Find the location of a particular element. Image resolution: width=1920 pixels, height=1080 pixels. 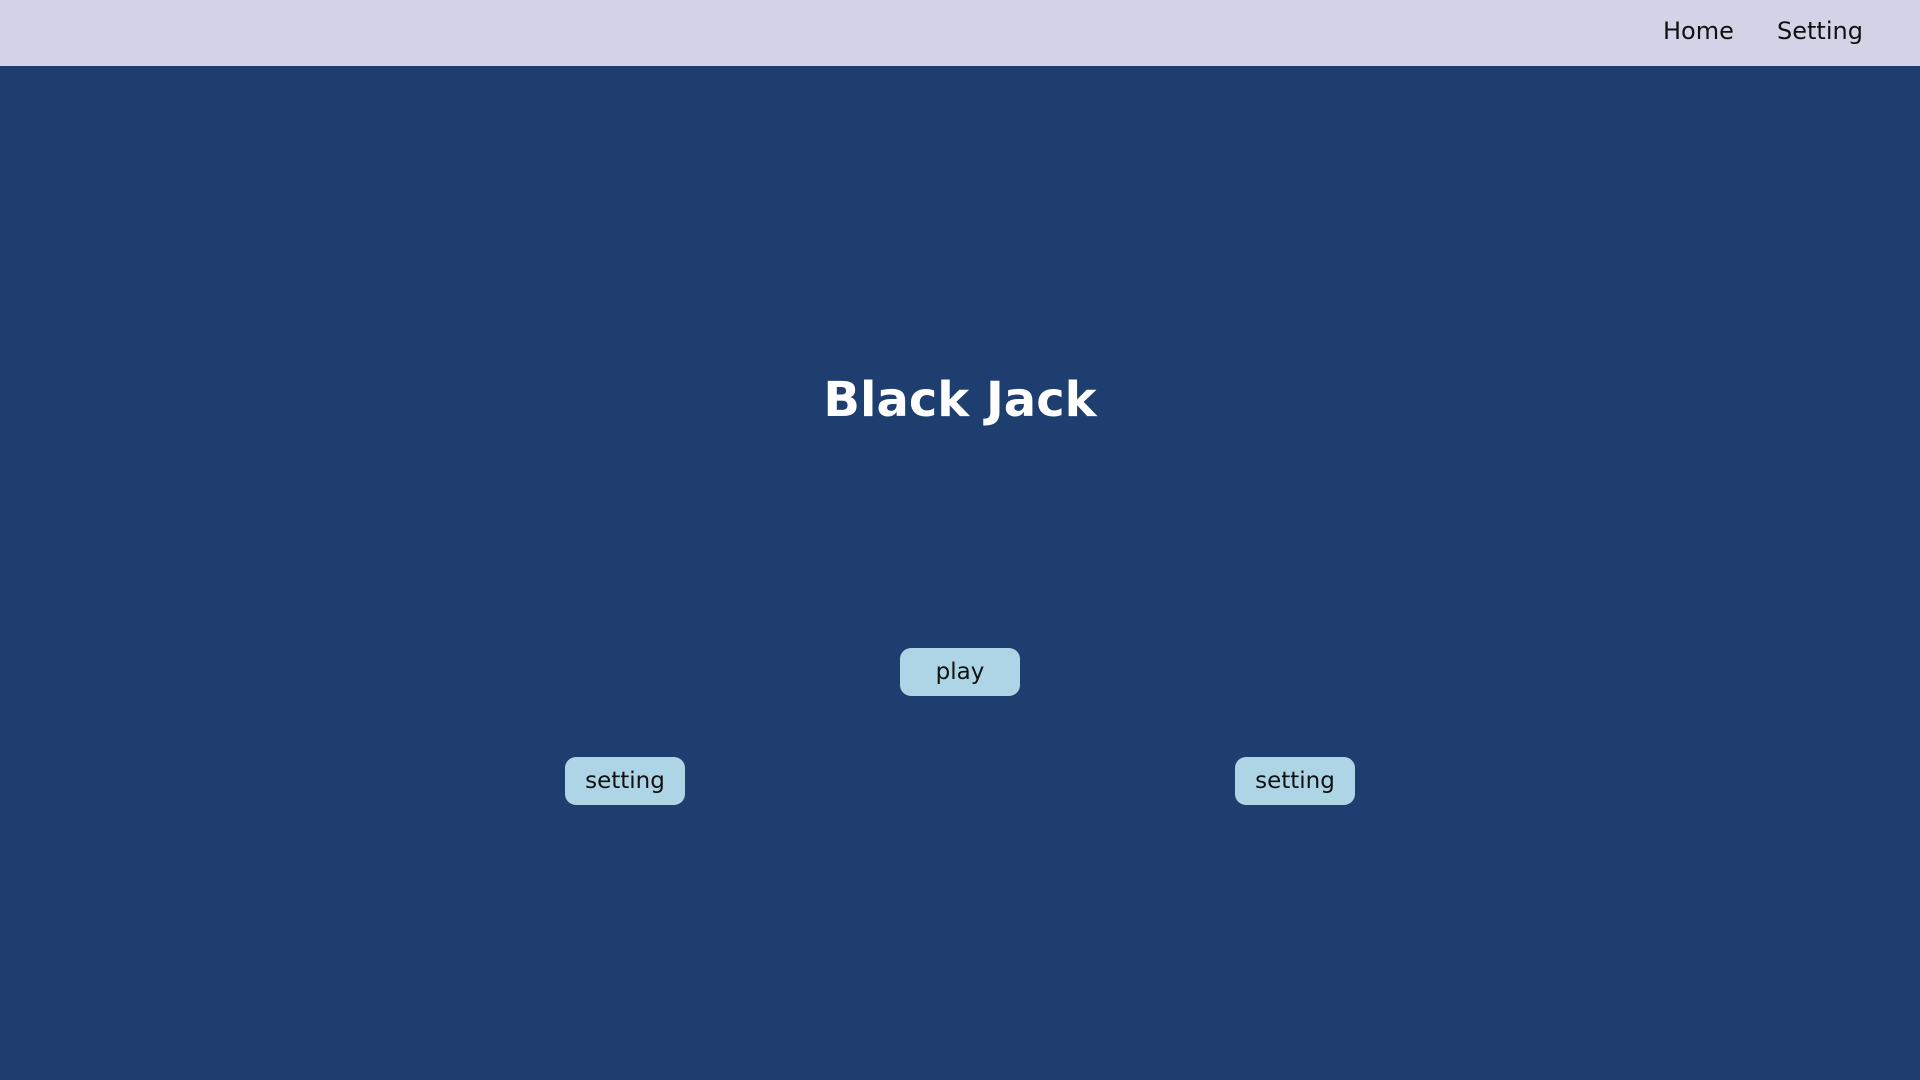

setting-button-right: setting is located at coordinates (1295, 781).